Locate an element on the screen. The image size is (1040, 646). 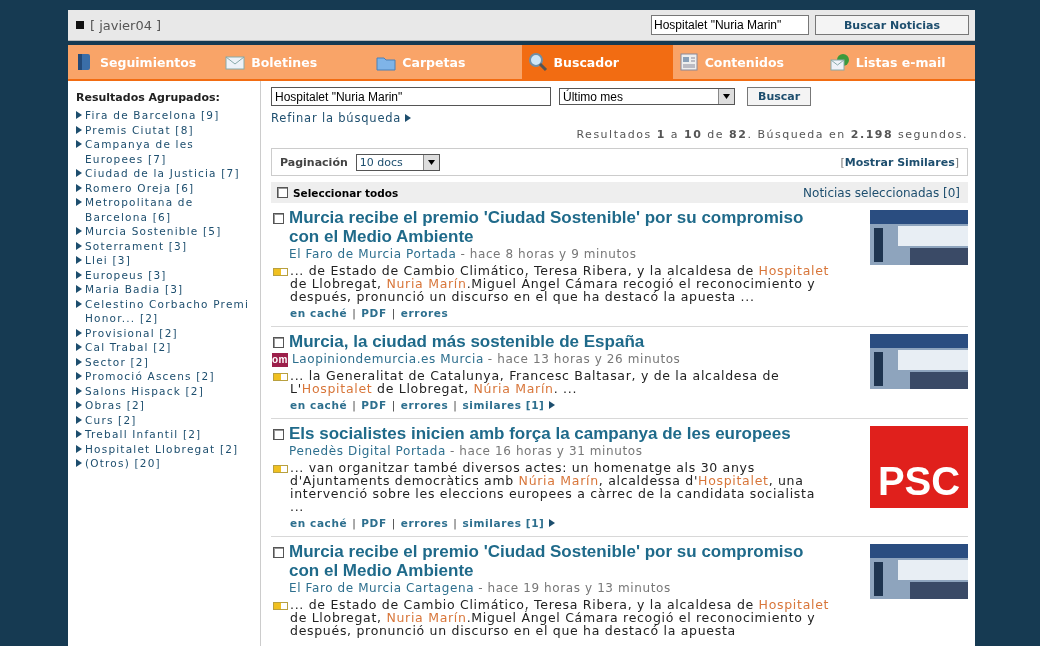
mail-globe-icon is located at coordinates (839, 62).